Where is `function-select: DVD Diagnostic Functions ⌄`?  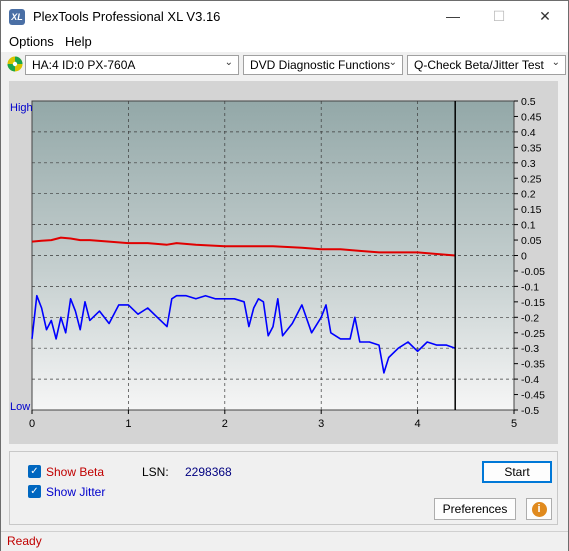 function-select: DVD Diagnostic Functions ⌄ is located at coordinates (323, 65).